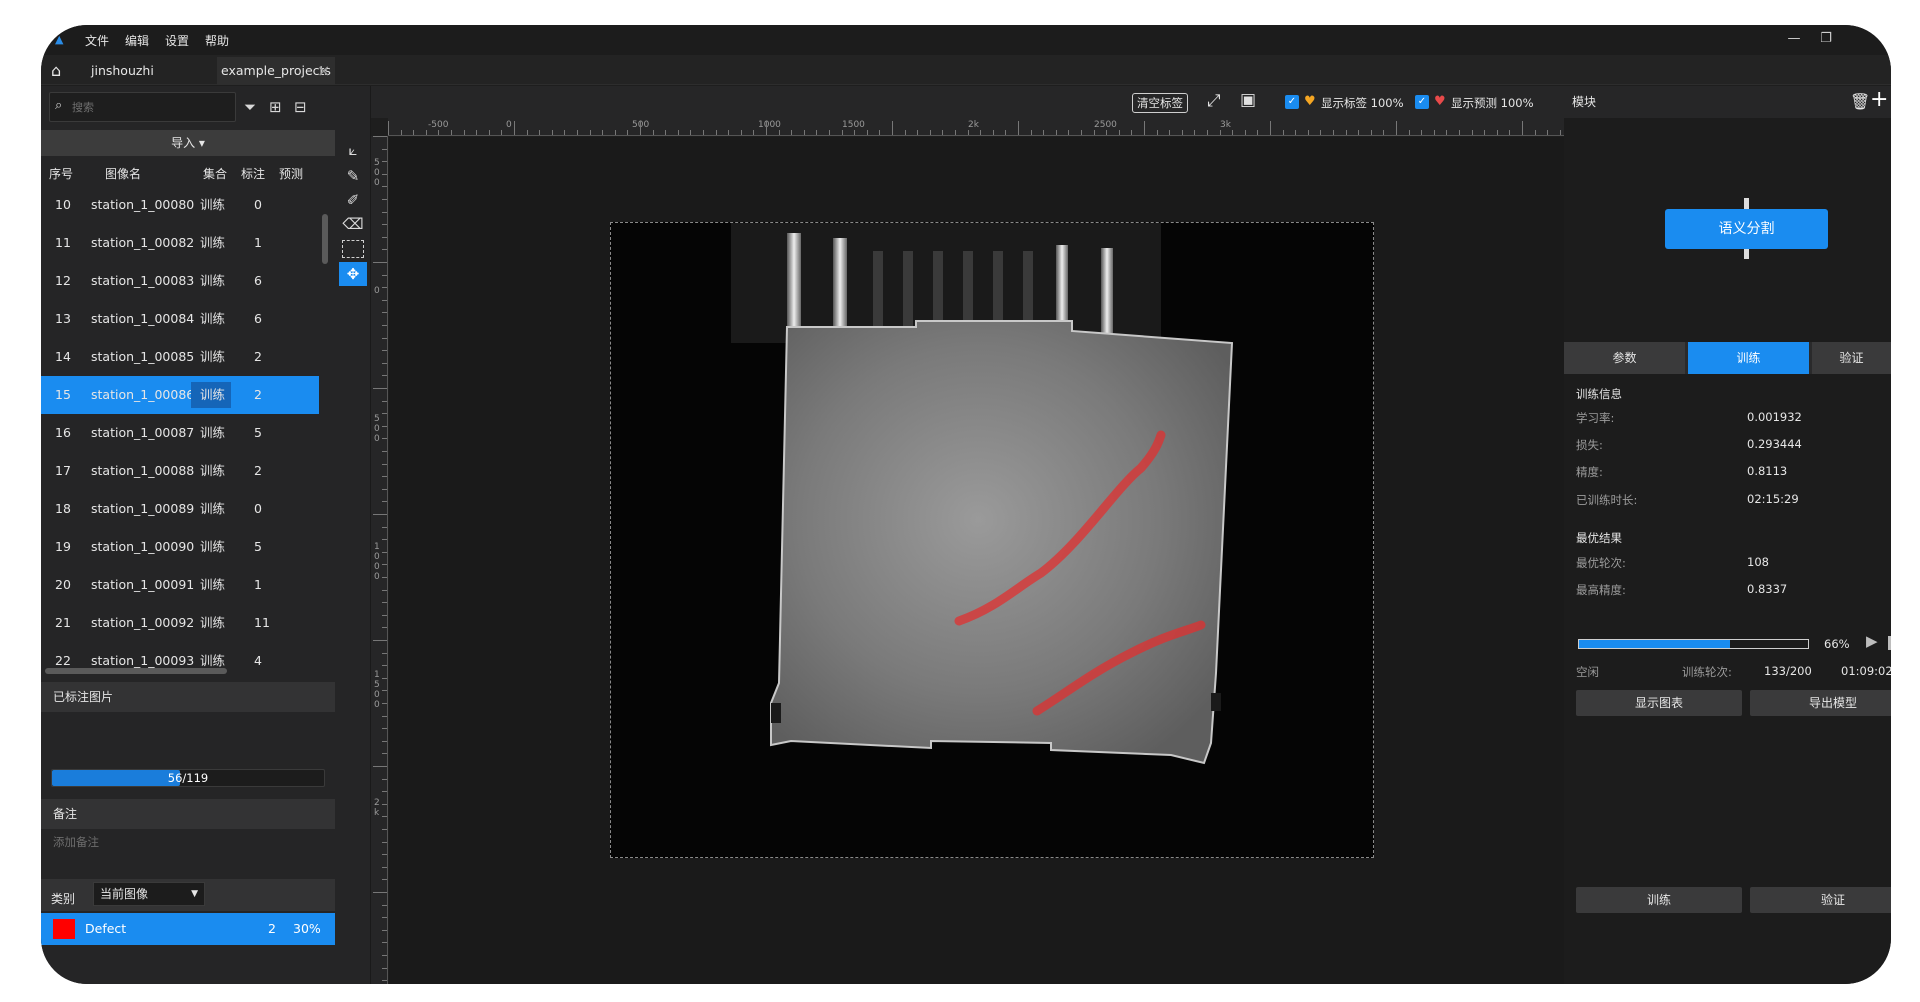  Describe the element at coordinates (1746, 229) in the screenshot. I see `semantic-segmentation-module: 语义分割` at that location.